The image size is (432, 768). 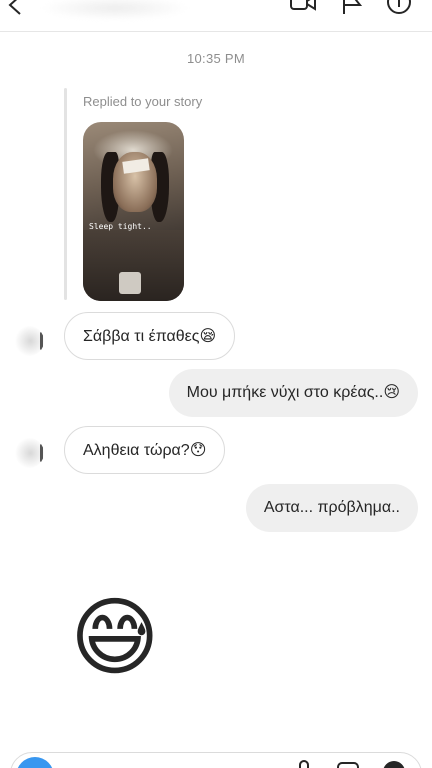 I want to click on microphone-icon, so click(x=304, y=764).